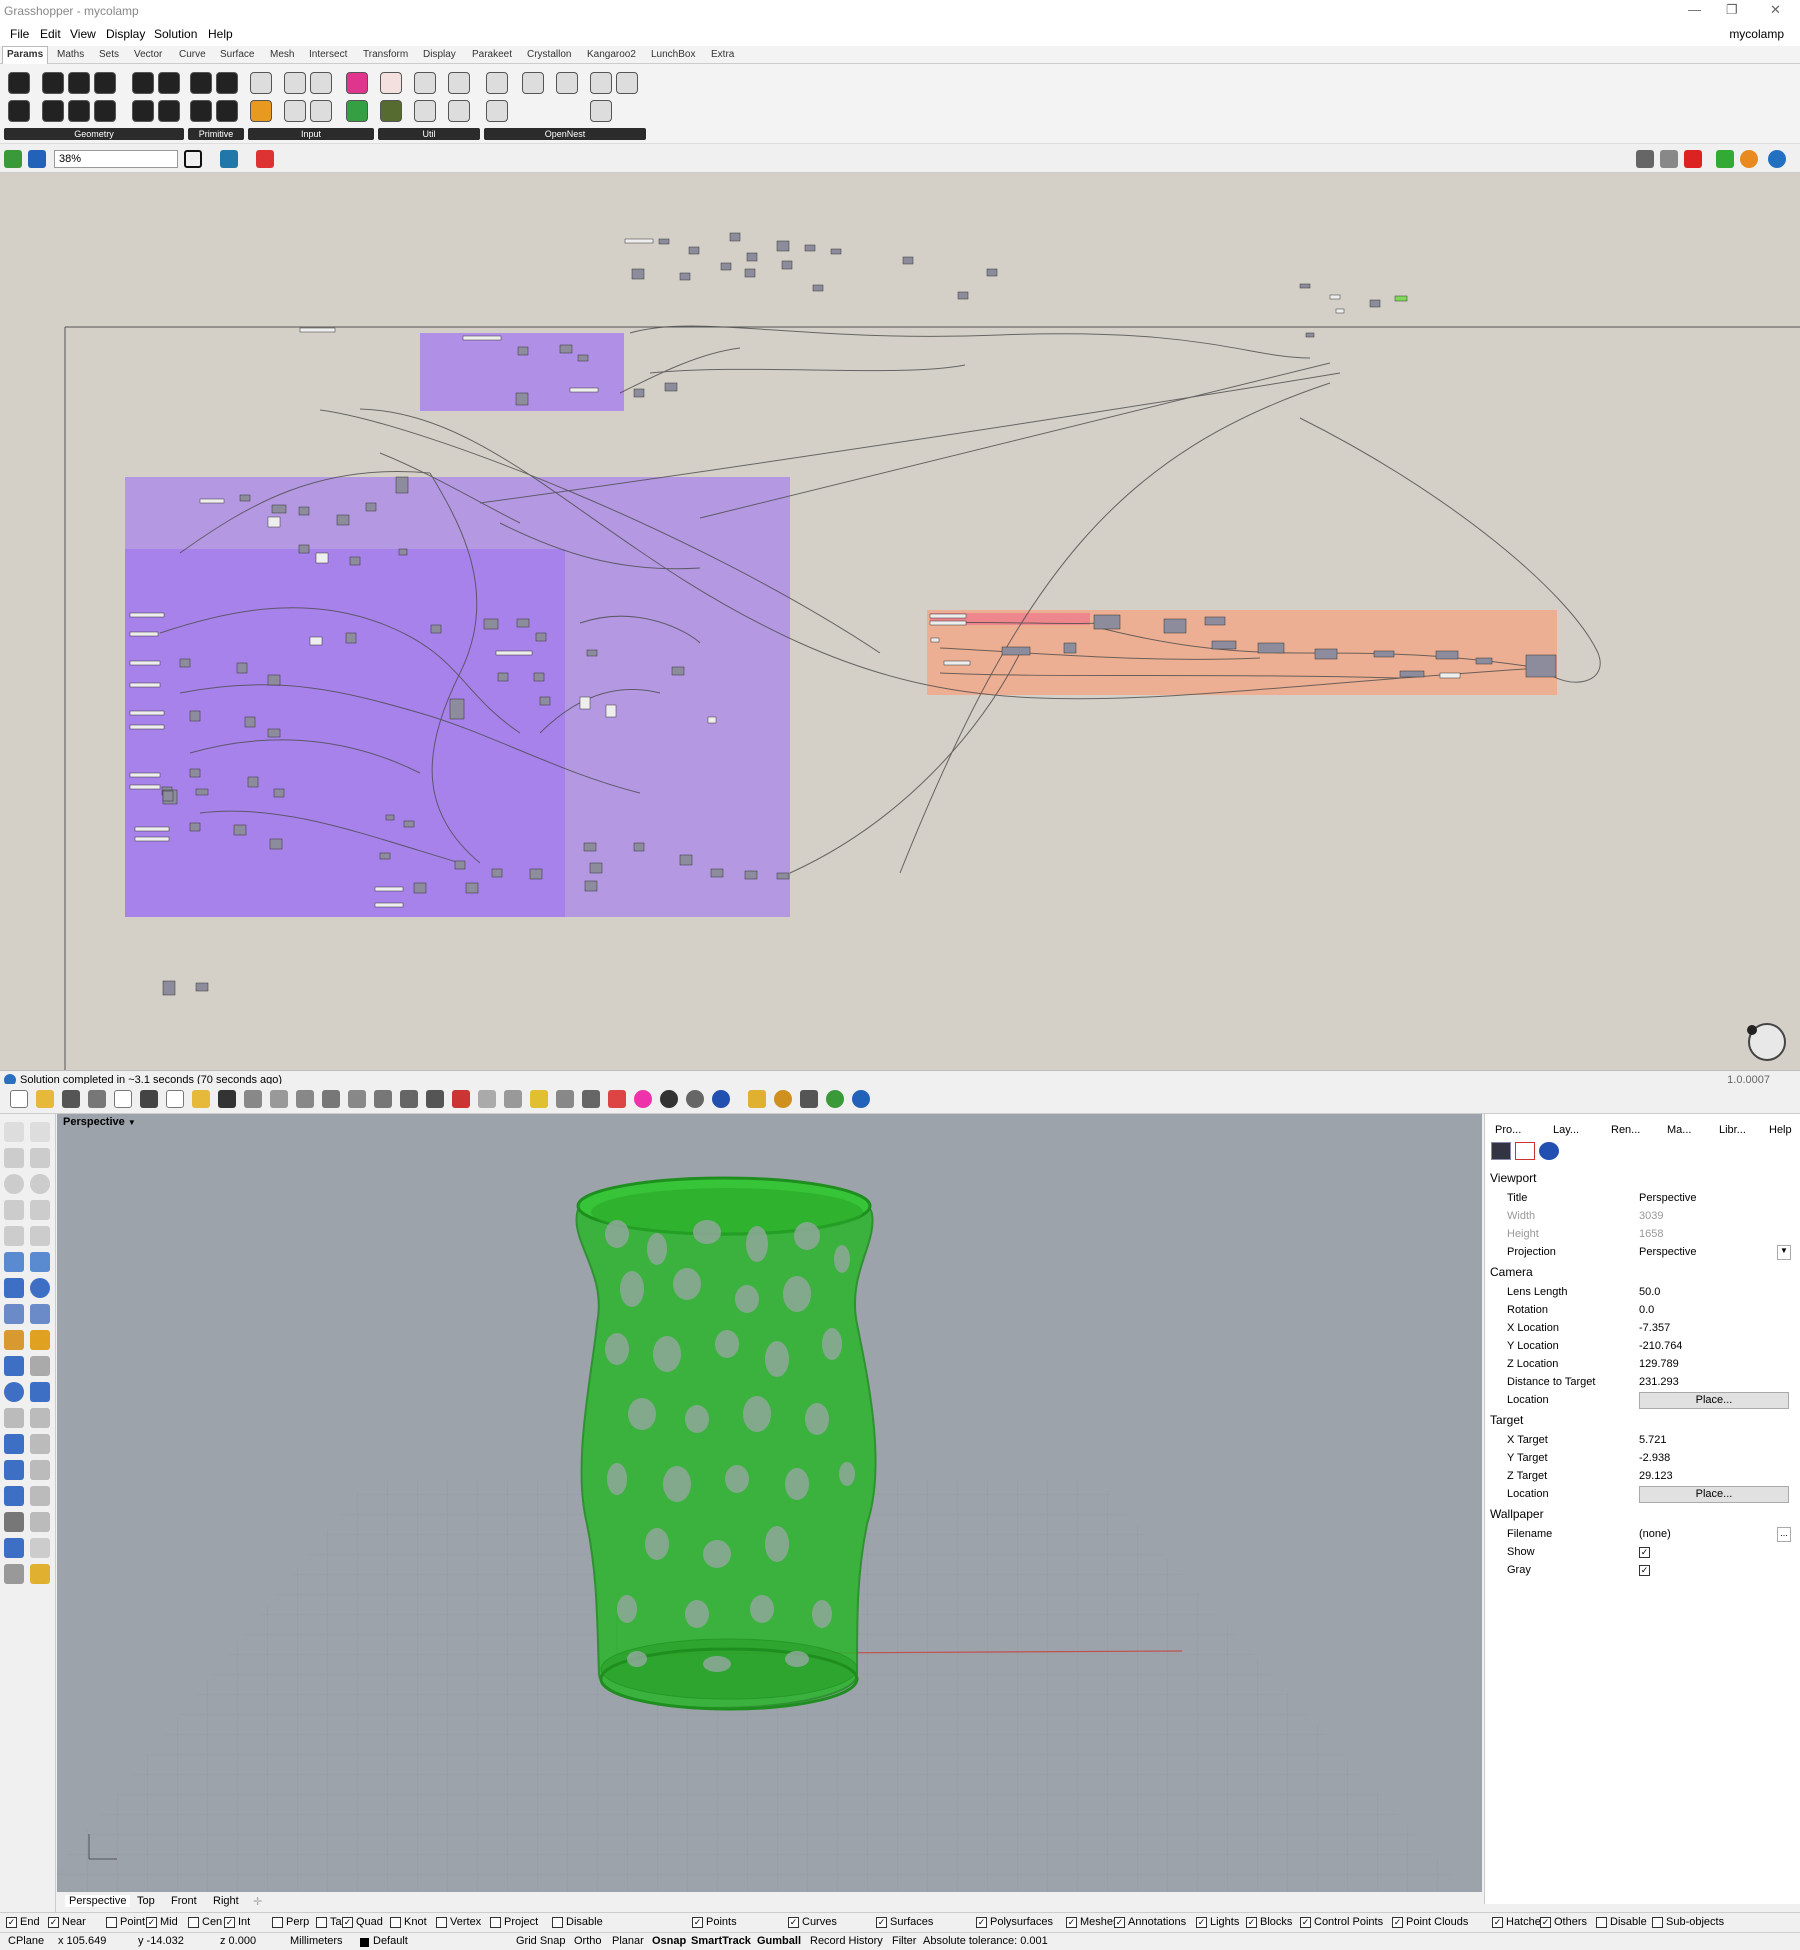 The width and height of the screenshot is (1800, 1950). I want to click on prop-filename-value: (none), so click(1655, 1534).